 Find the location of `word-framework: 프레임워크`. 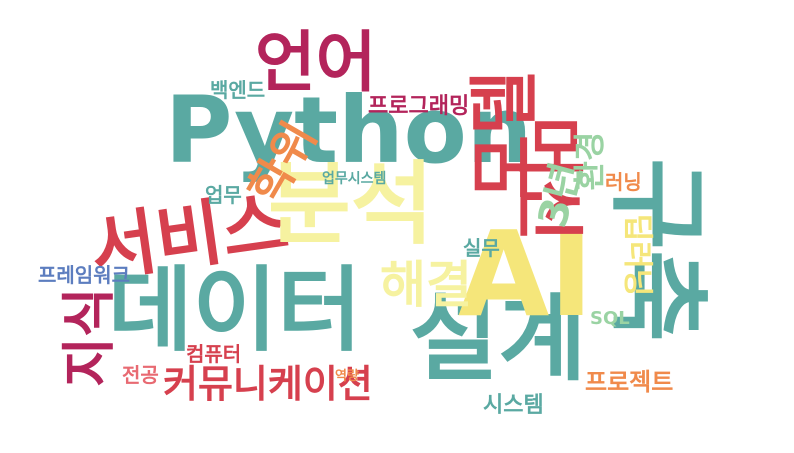

word-framework: 프레임워크 is located at coordinates (84, 275).